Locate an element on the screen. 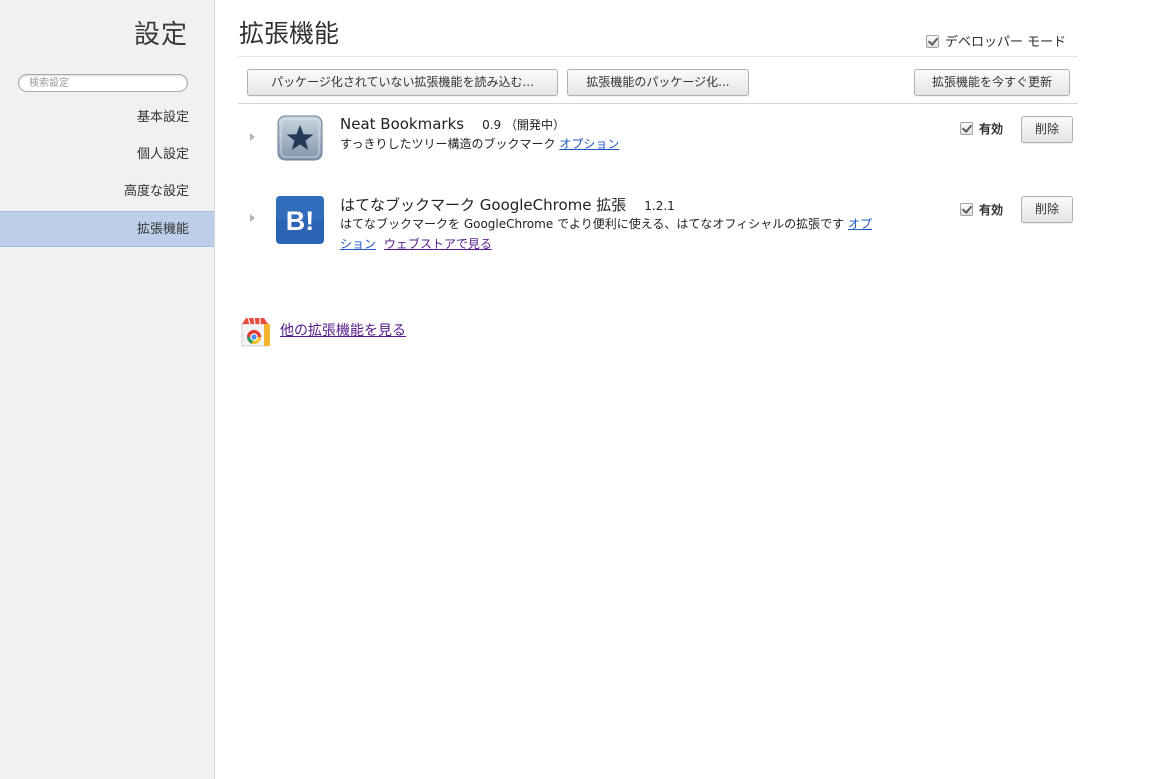 The height and width of the screenshot is (779, 1156). header-divider is located at coordinates (658, 56).